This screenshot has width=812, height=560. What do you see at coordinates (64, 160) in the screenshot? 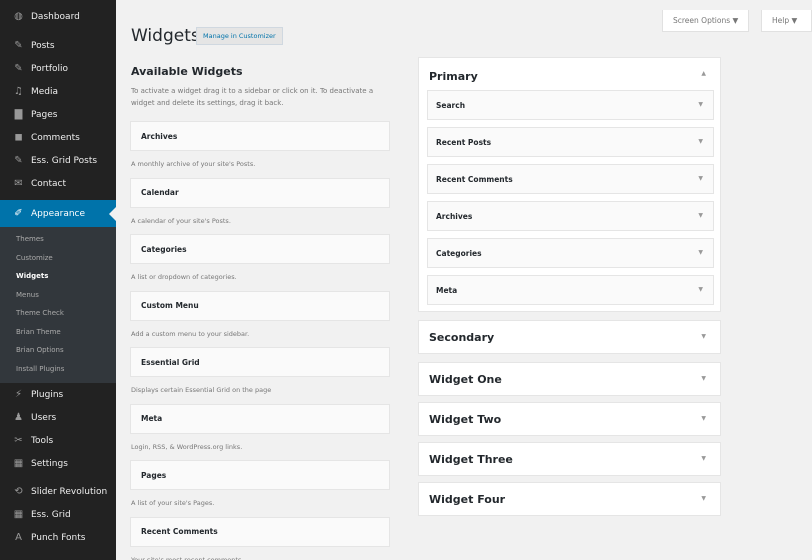
I see `sidebar-item-label: Ess. Grid Posts` at bounding box center [64, 160].